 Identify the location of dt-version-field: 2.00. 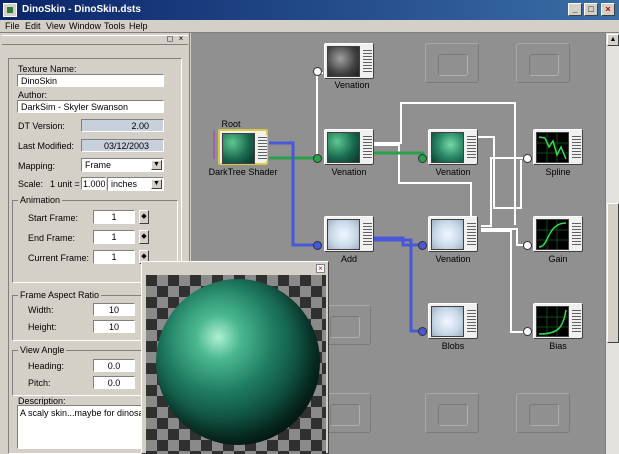
(122, 125).